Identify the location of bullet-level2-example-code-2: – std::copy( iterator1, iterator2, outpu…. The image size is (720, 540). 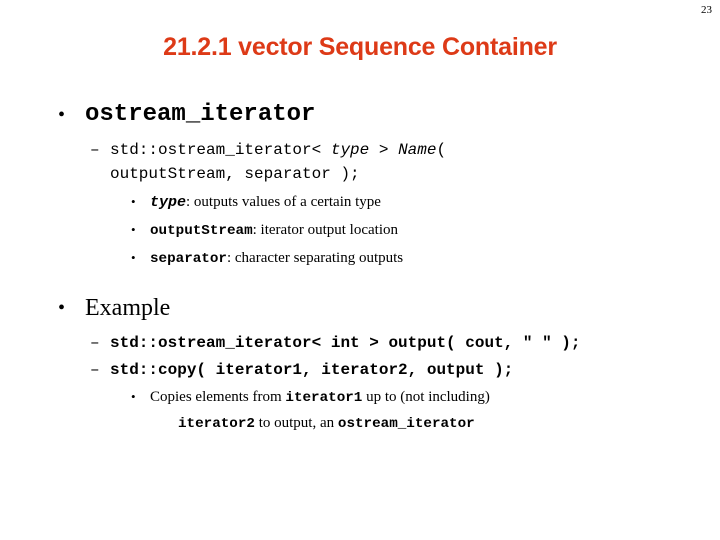
(360, 370).